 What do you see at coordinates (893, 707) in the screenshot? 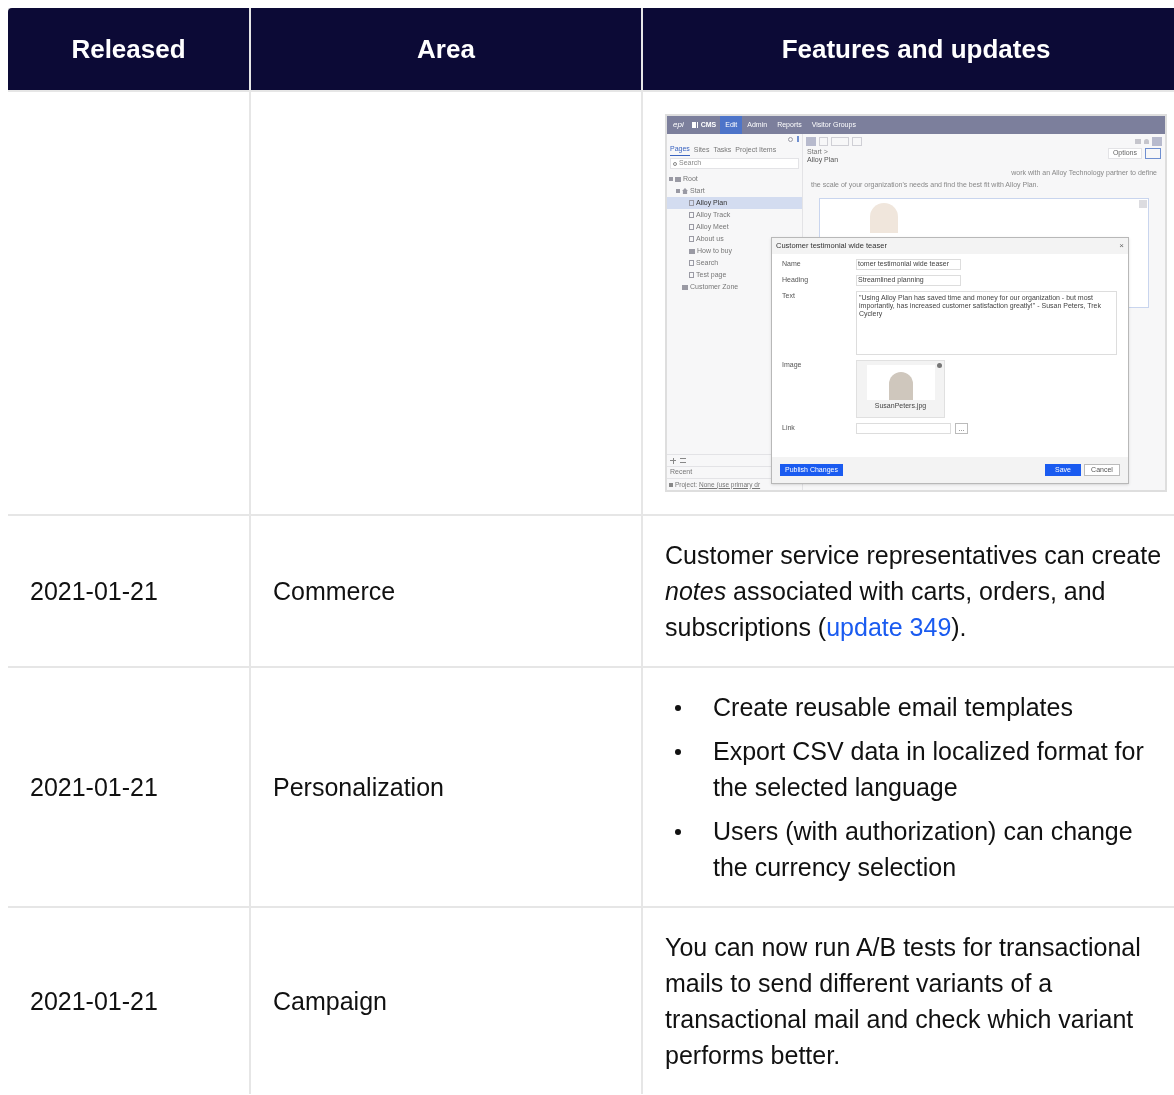
I see `list-item: Create reusable email templates` at bounding box center [893, 707].